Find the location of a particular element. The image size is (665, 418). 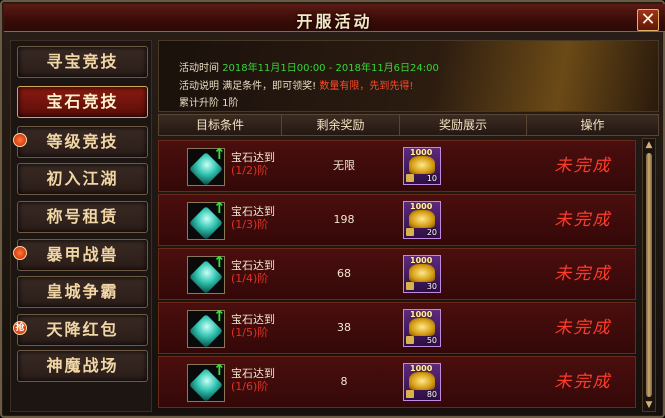

sidebar-item-label: 宝石竞技 is located at coordinates (82, 101).